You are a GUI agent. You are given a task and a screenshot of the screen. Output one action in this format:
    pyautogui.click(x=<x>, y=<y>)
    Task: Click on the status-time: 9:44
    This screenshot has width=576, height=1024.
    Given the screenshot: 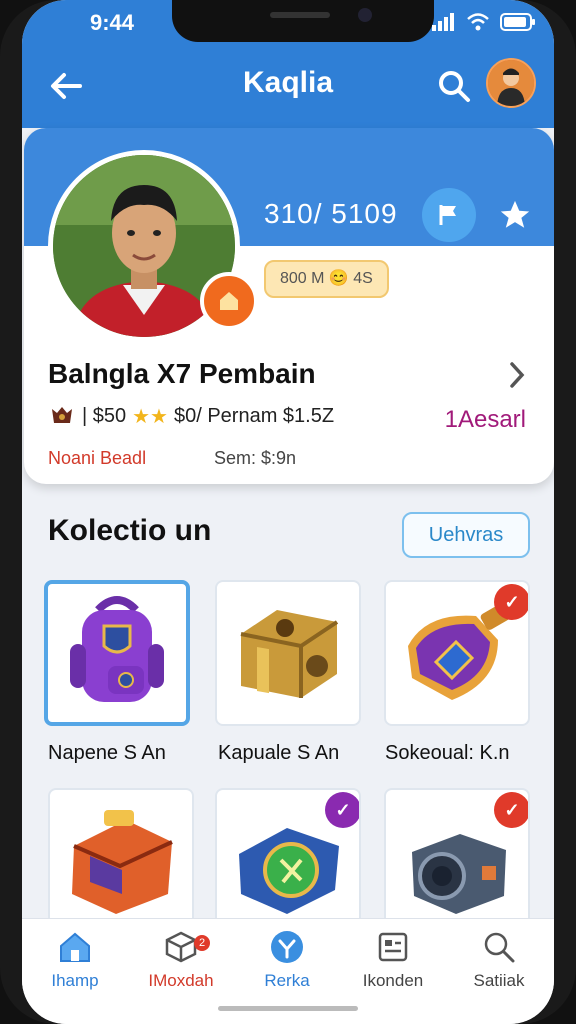 What is the action you would take?
    pyautogui.click(x=112, y=22)
    